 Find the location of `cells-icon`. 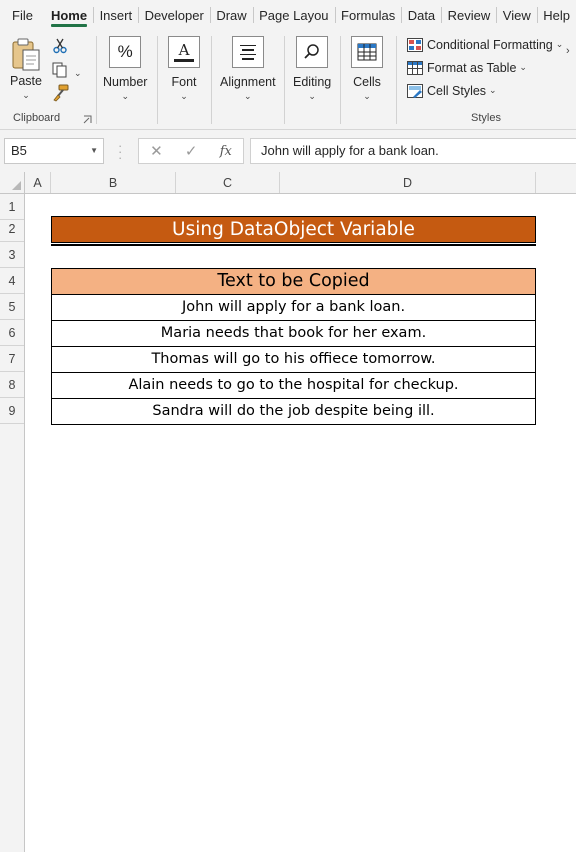

cells-icon is located at coordinates (367, 52).